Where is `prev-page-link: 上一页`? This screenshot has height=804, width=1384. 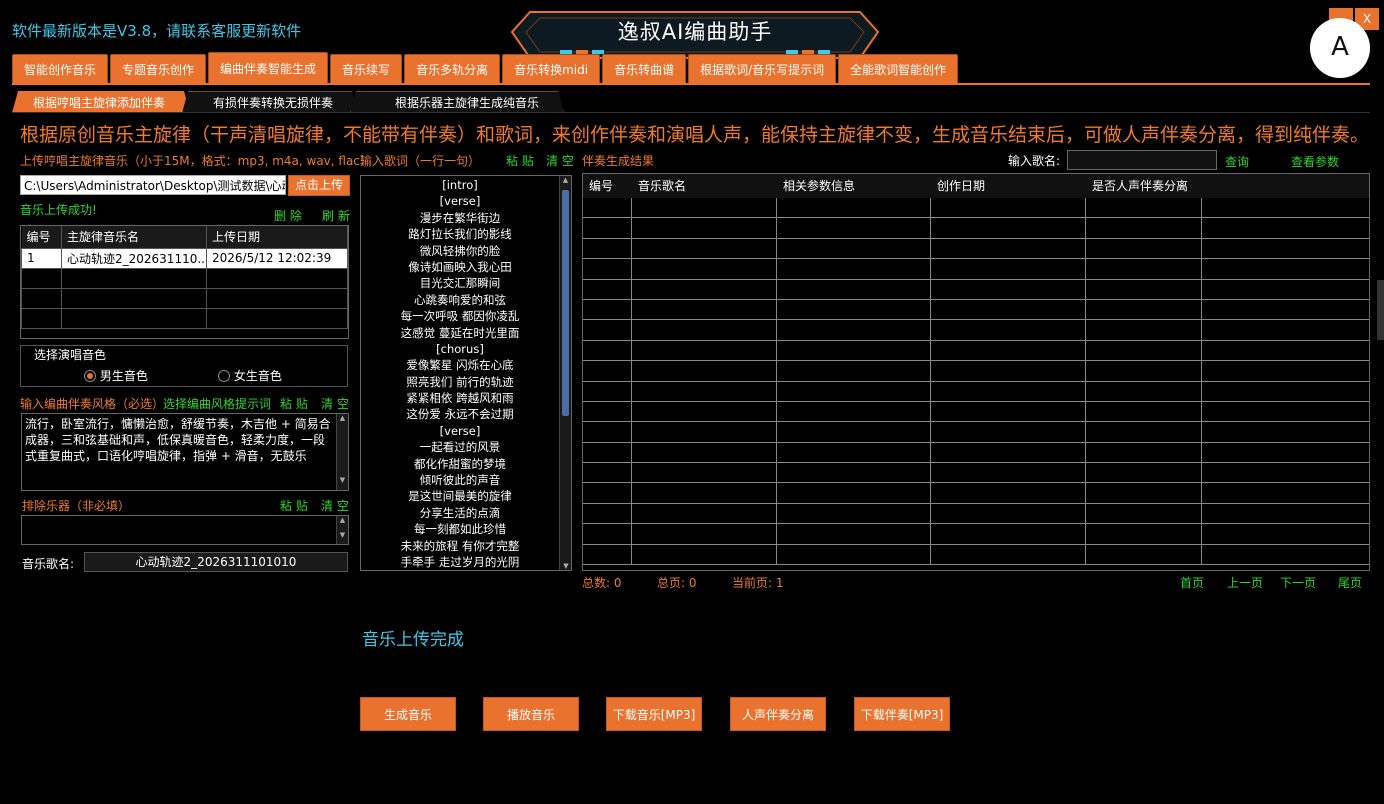 prev-page-link: 上一页 is located at coordinates (1245, 582).